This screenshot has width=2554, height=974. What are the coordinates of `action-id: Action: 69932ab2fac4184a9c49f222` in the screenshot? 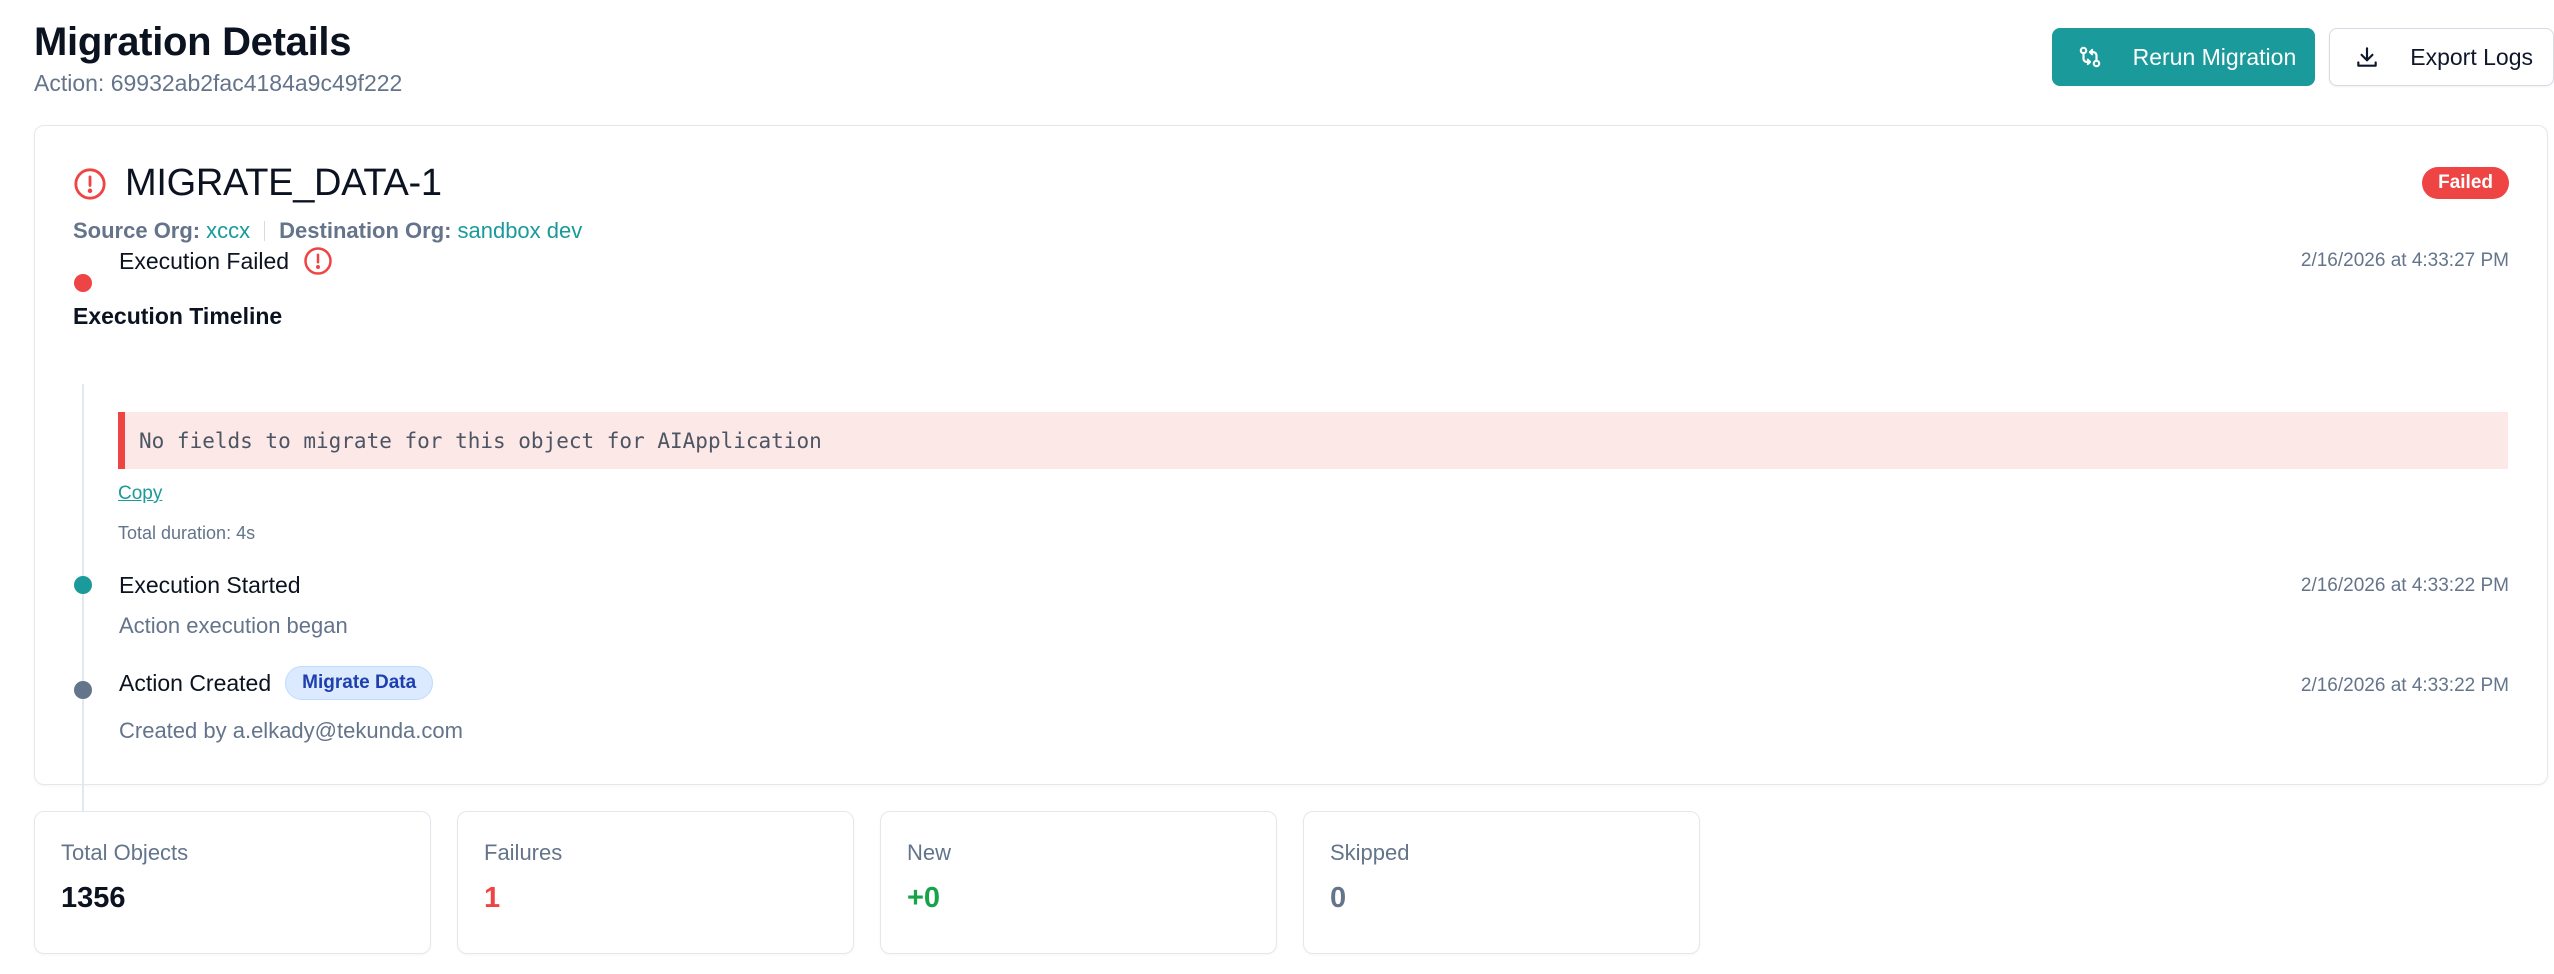 It's located at (218, 83).